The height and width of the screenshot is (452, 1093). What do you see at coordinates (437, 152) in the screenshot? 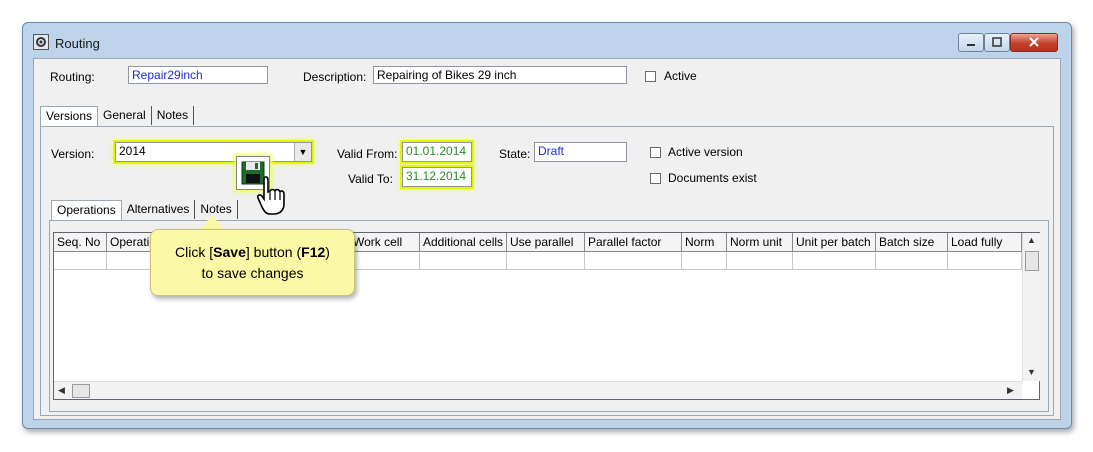
I see `valid-from-input: 01.01.2014` at bounding box center [437, 152].